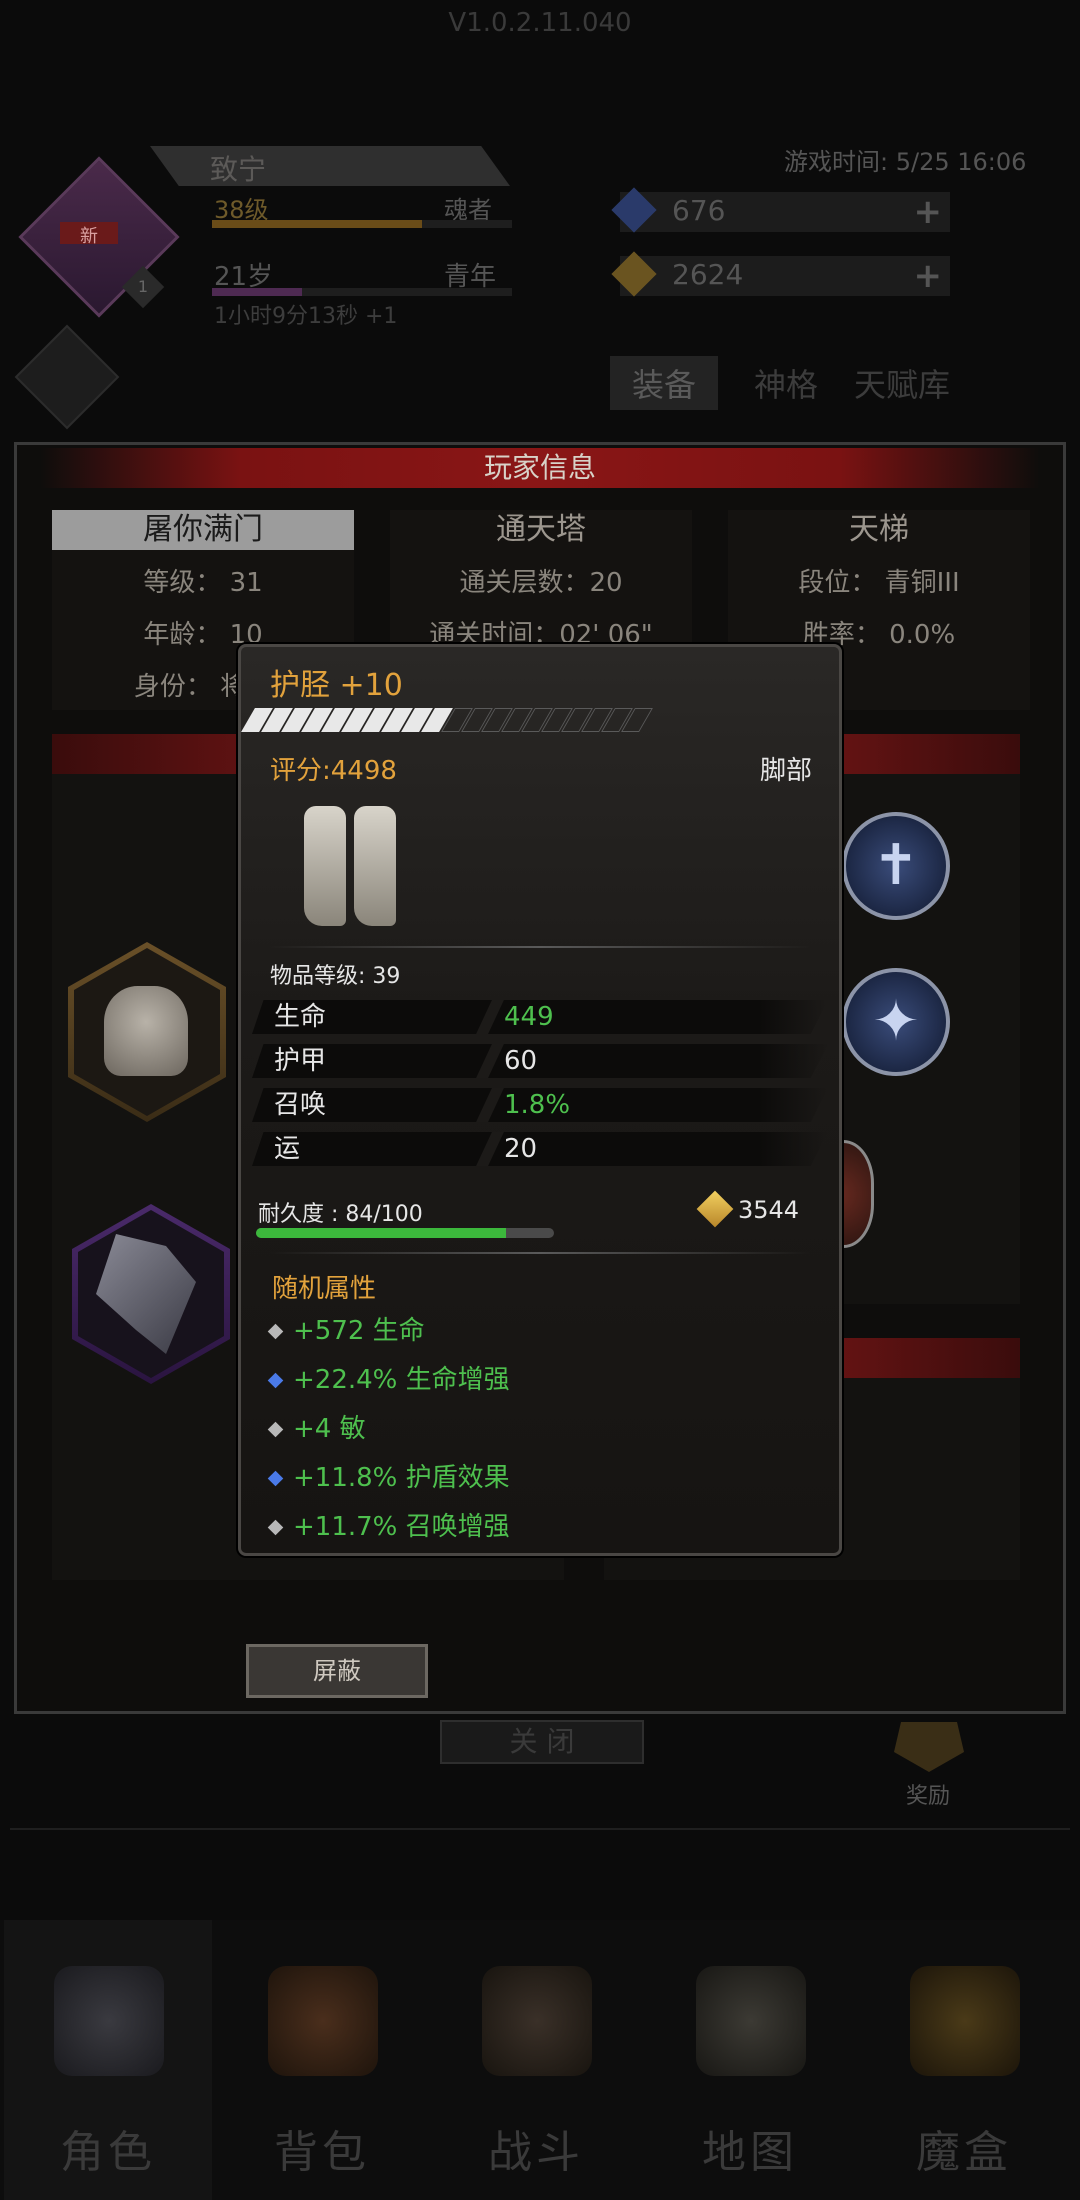  What do you see at coordinates (388, 1377) in the screenshot?
I see `random-attribute: +22.4% 生命增强` at bounding box center [388, 1377].